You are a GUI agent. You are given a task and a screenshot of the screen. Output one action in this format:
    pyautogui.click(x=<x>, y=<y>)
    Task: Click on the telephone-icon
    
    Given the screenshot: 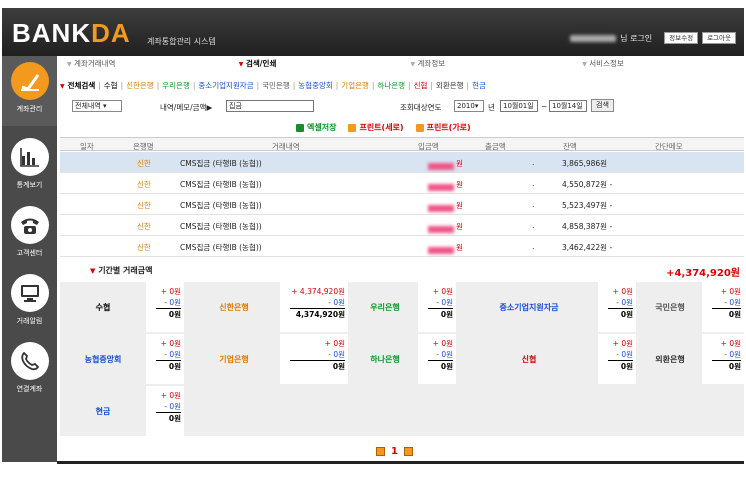 What is the action you would take?
    pyautogui.click(x=29, y=225)
    